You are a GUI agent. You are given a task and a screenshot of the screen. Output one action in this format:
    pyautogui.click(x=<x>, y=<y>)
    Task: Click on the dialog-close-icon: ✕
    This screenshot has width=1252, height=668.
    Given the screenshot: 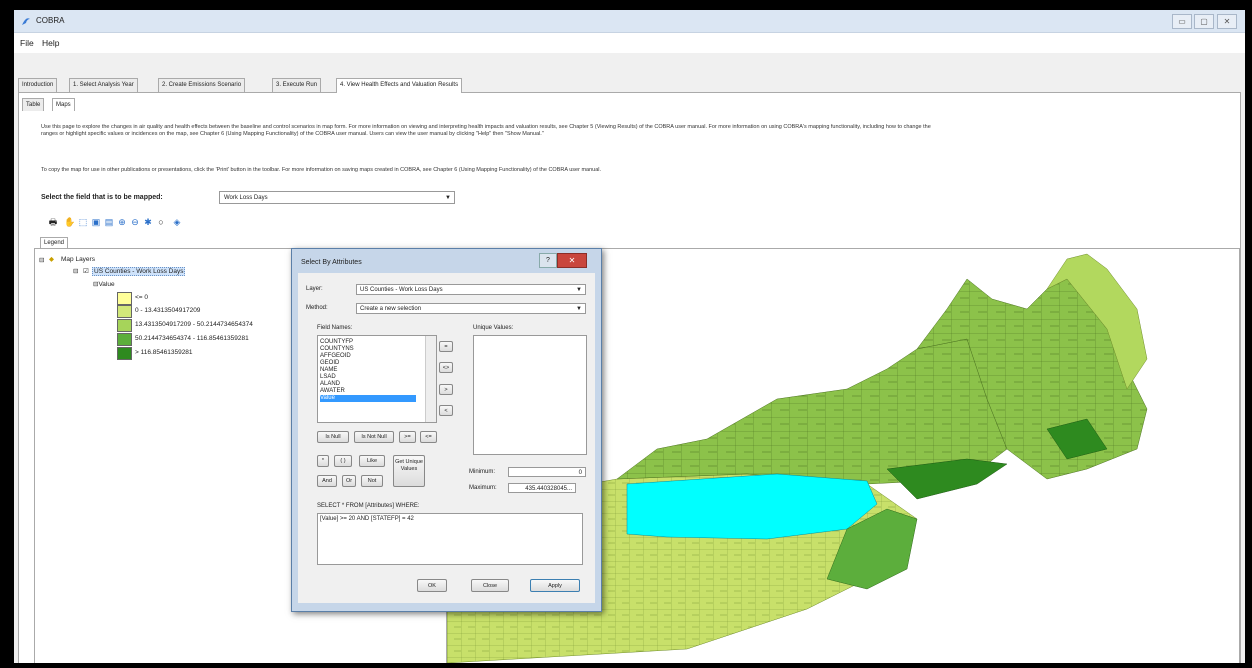 What is the action you would take?
    pyautogui.click(x=572, y=260)
    